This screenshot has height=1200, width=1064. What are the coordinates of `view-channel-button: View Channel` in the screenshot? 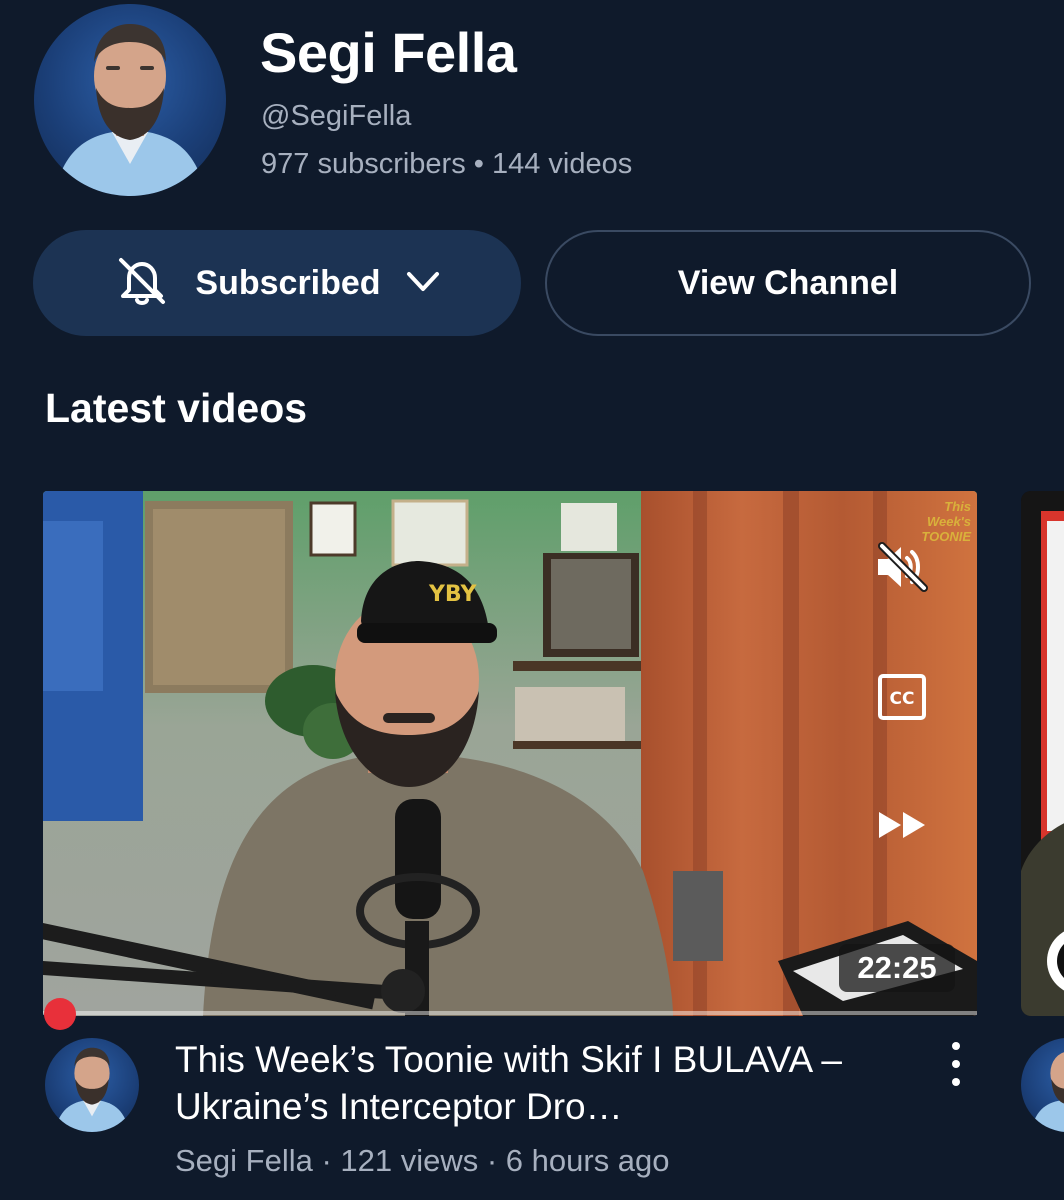 It's located at (788, 283).